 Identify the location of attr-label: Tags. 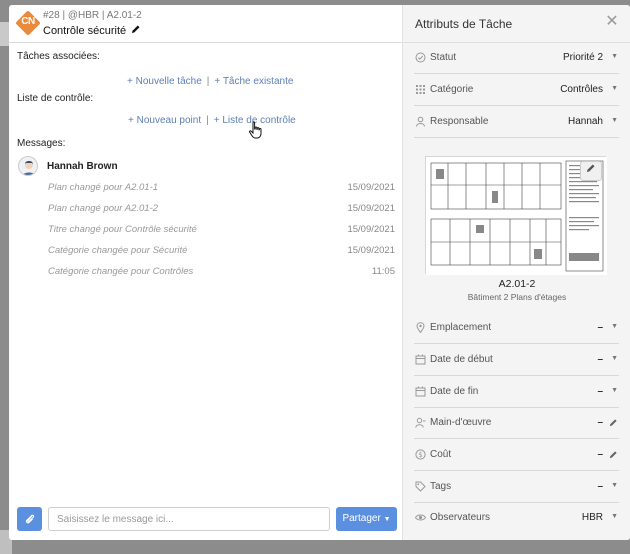
(441, 486).